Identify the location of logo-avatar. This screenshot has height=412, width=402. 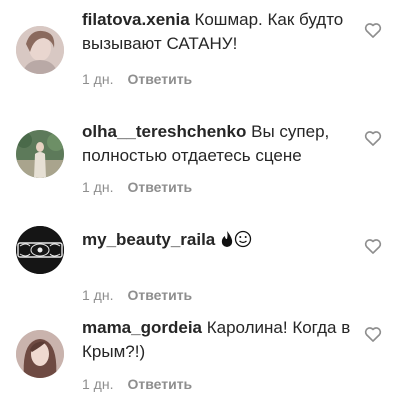
(40, 250).